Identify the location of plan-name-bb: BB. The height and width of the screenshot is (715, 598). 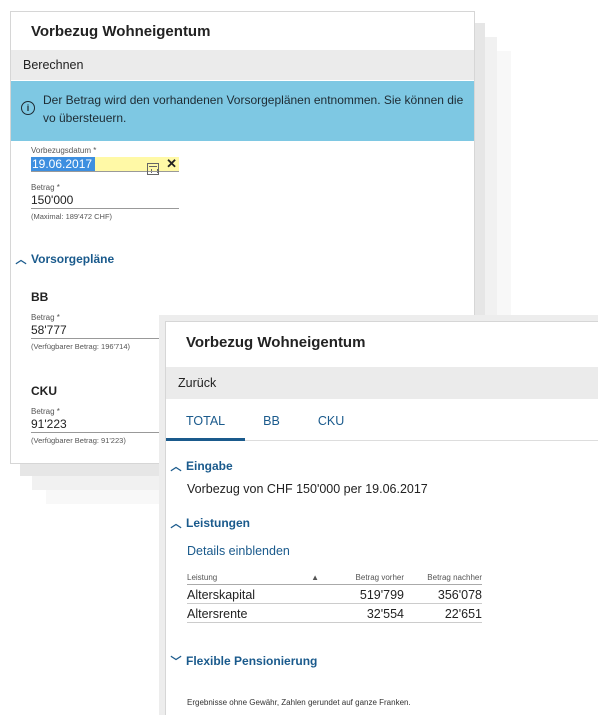
(40, 297).